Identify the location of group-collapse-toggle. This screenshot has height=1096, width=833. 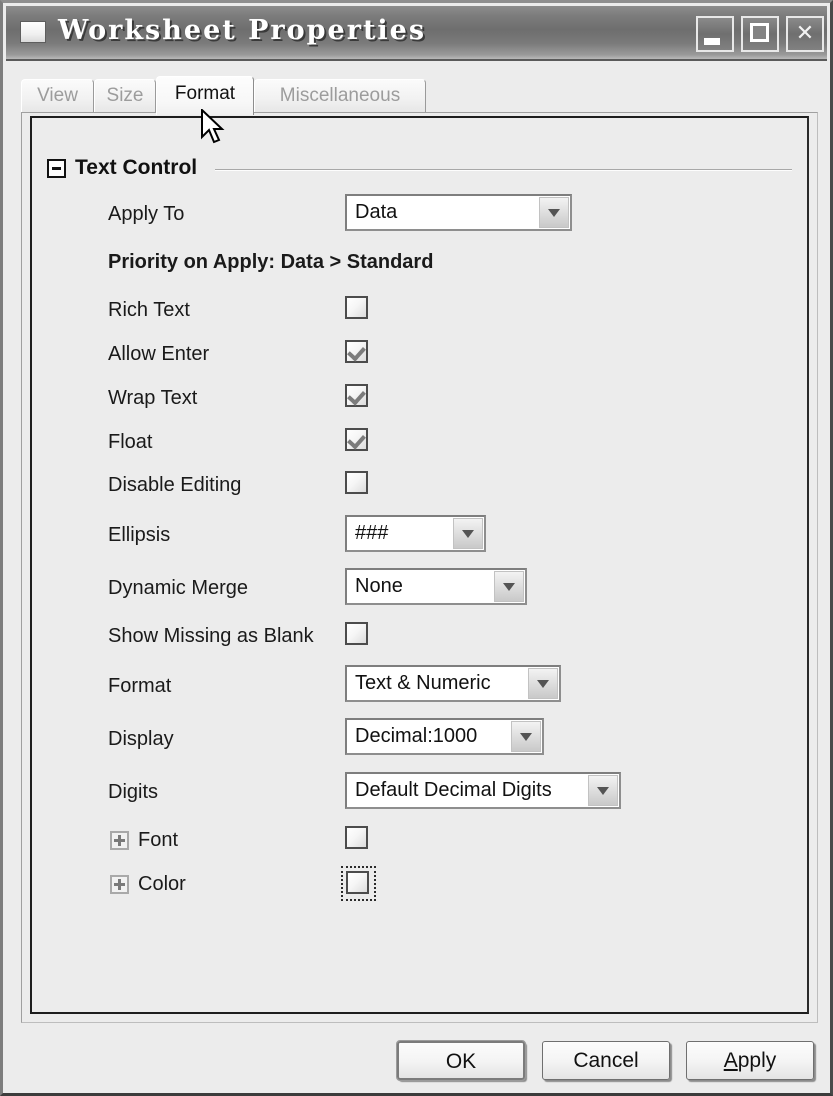
(56, 168).